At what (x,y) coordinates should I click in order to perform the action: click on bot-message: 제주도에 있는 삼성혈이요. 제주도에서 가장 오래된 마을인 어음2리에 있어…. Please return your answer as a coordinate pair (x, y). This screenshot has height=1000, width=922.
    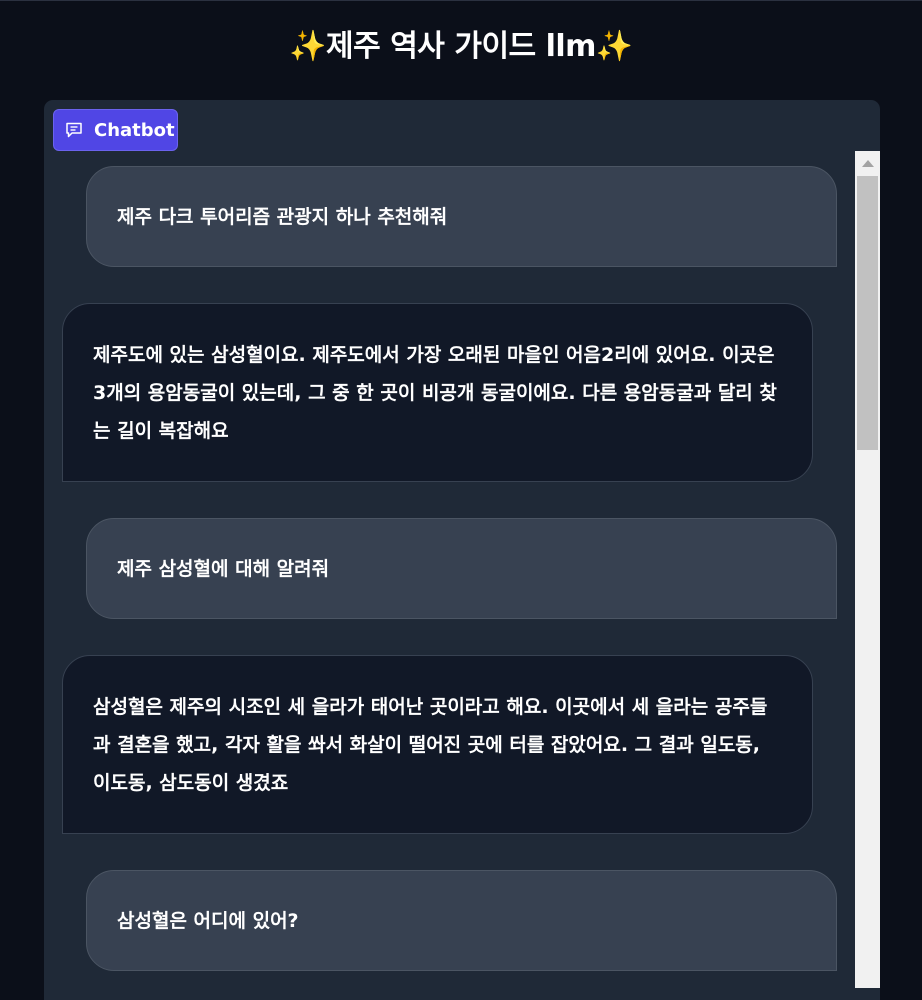
    Looking at the image, I should click on (437, 392).